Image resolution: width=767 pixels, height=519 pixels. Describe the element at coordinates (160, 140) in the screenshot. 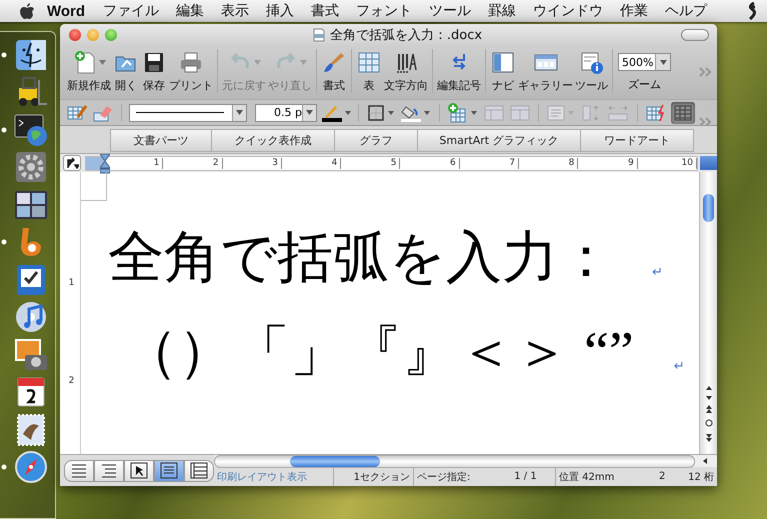

I see `ribbon-tab: 文書パーツ` at that location.